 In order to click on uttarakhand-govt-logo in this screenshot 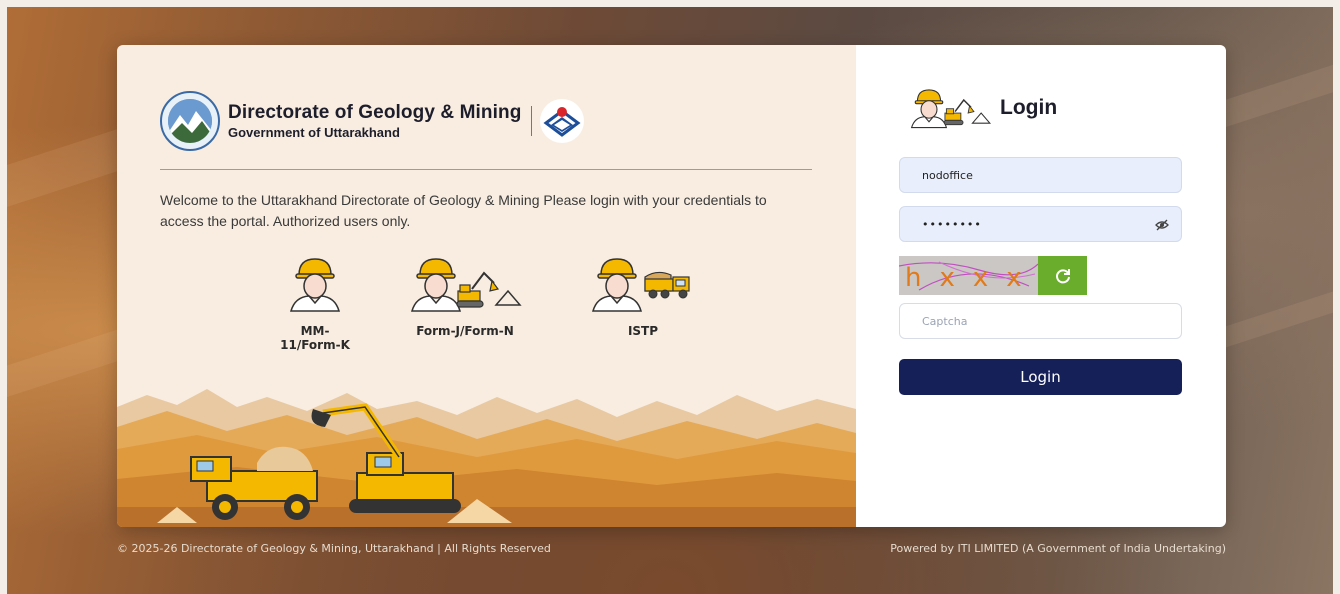, I will do `click(562, 121)`.